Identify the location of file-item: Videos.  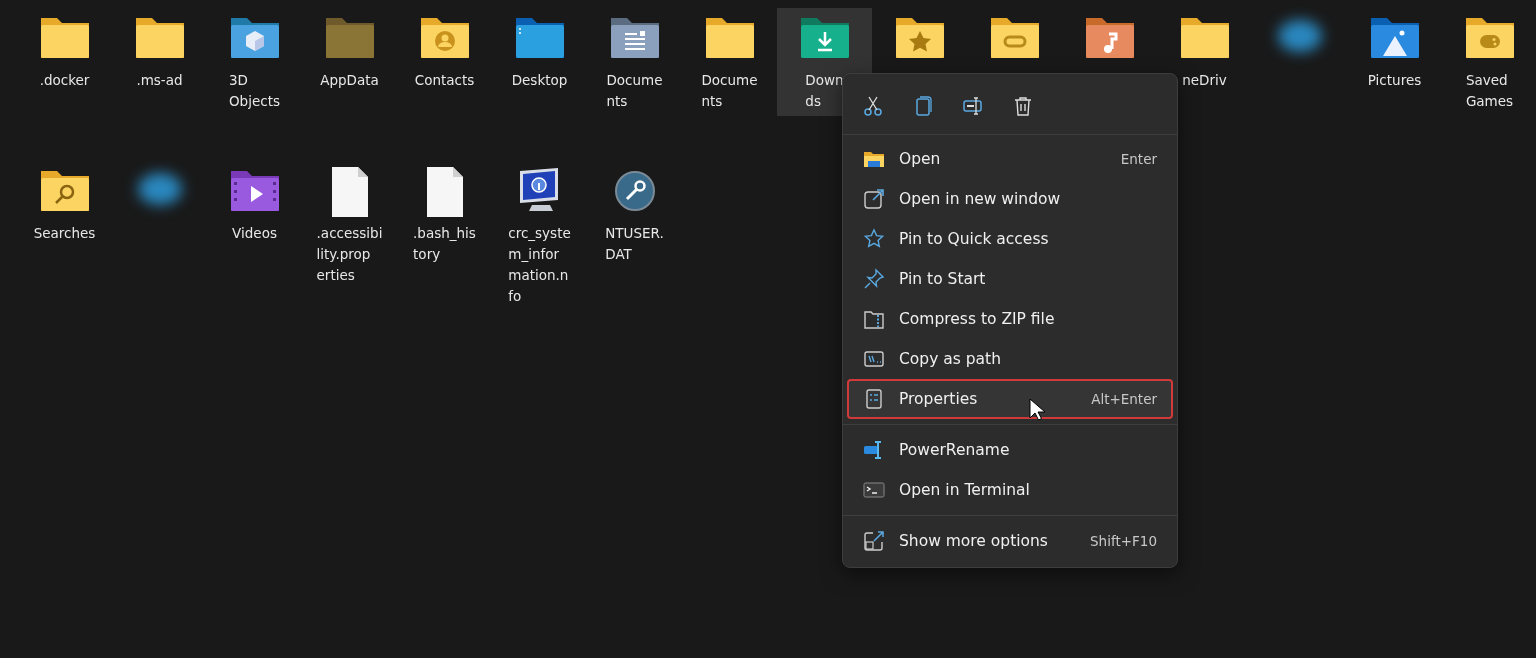
(254, 215).